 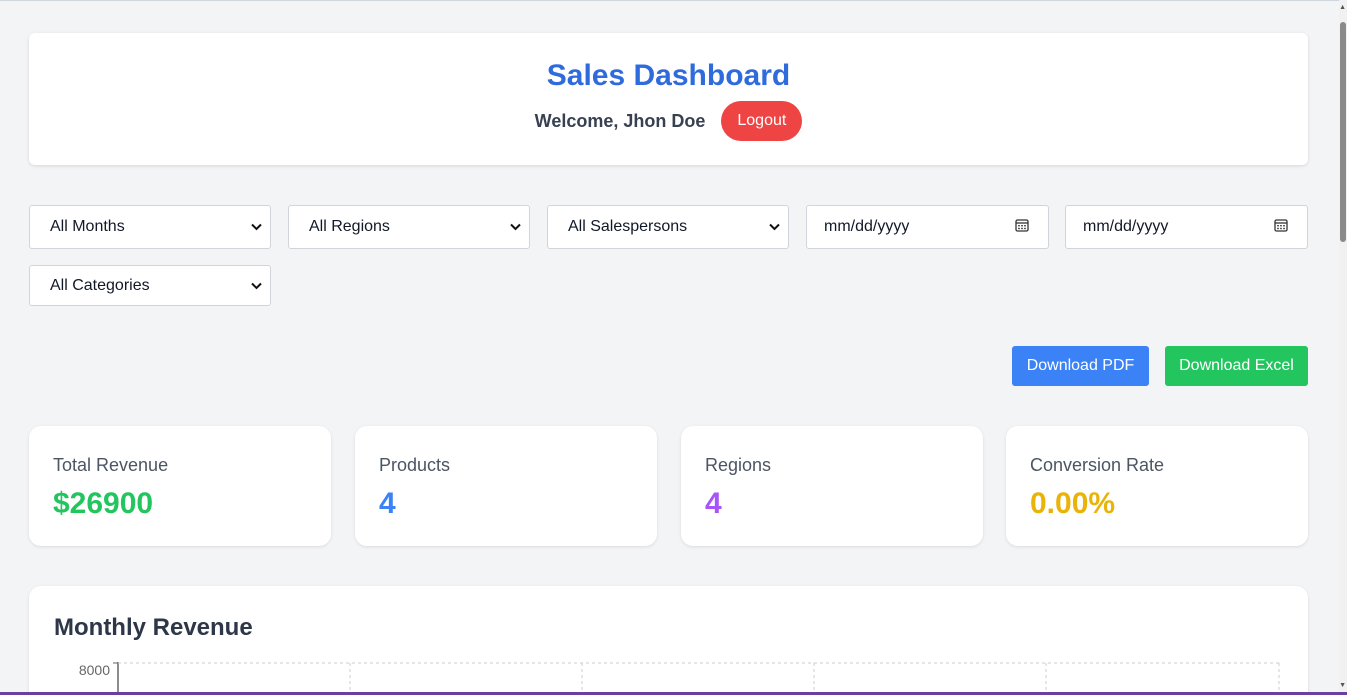 What do you see at coordinates (679, 678) in the screenshot?
I see `monthly-revenue-chart: 8000` at bounding box center [679, 678].